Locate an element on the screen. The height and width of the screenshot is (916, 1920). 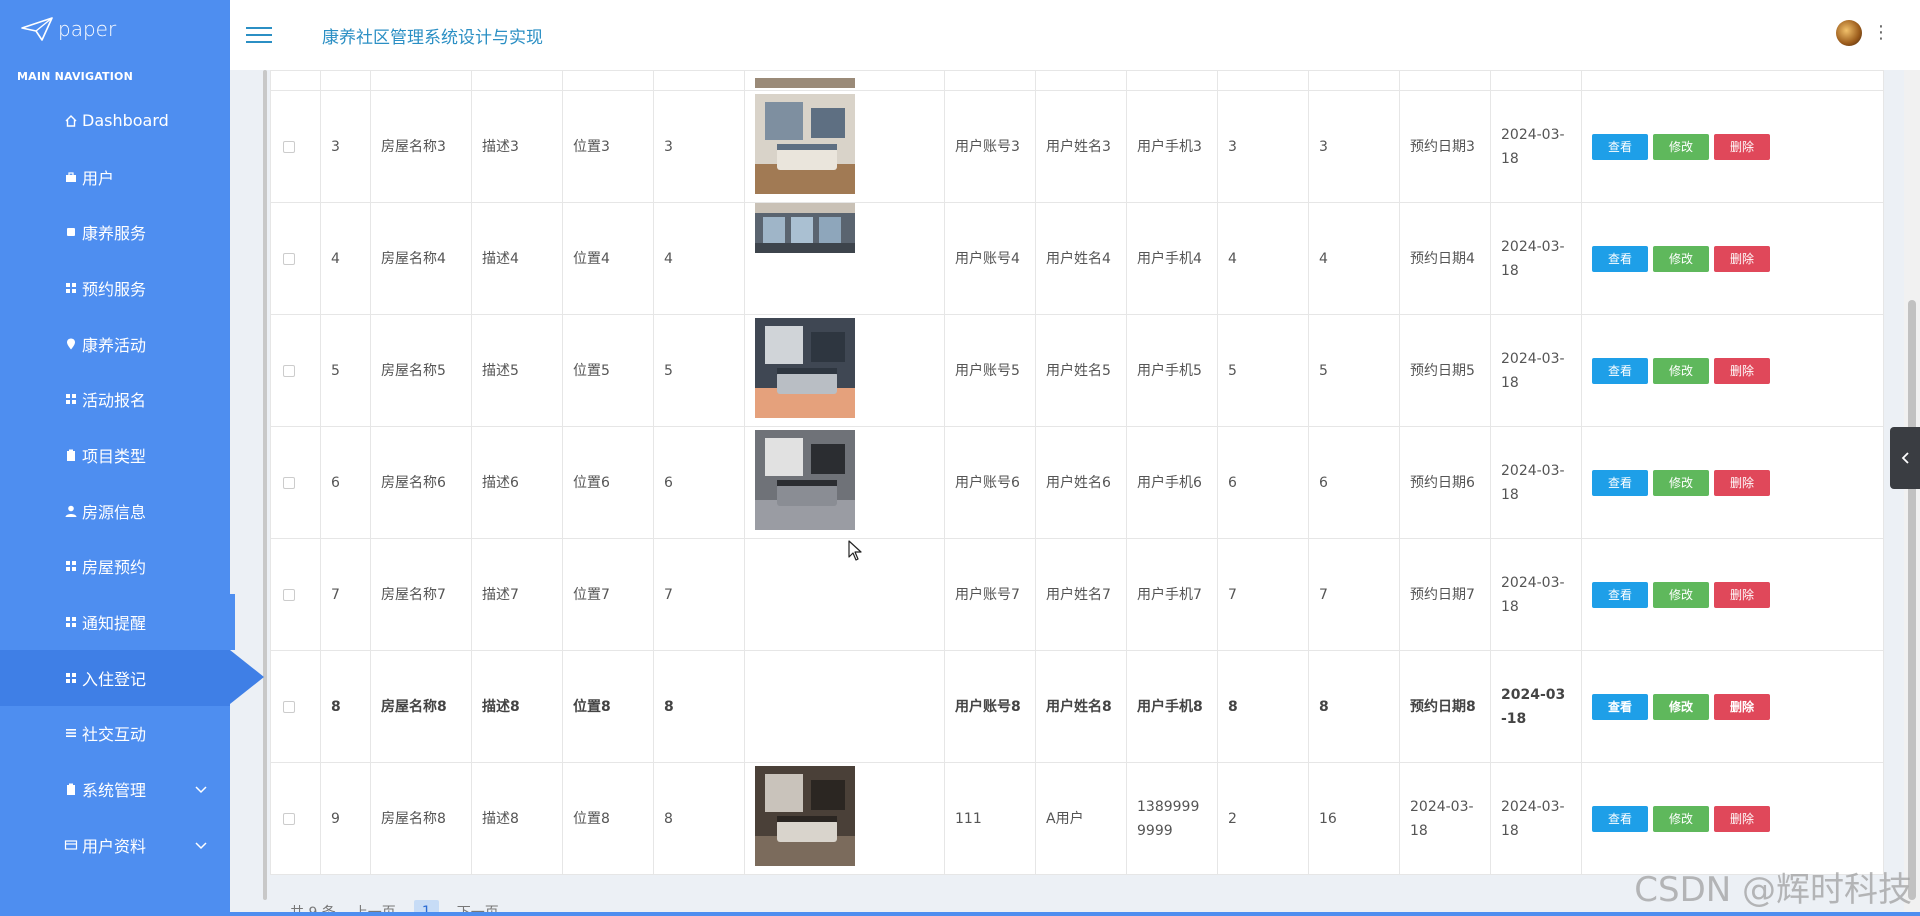
cell-b: 5 is located at coordinates (1354, 370).